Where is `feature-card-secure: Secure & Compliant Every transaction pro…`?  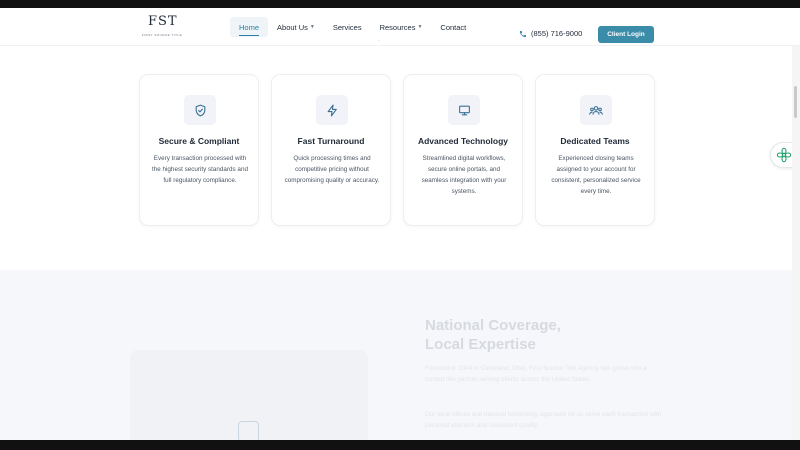
feature-card-secure: Secure & Compliant Every transaction pro… is located at coordinates (199, 150).